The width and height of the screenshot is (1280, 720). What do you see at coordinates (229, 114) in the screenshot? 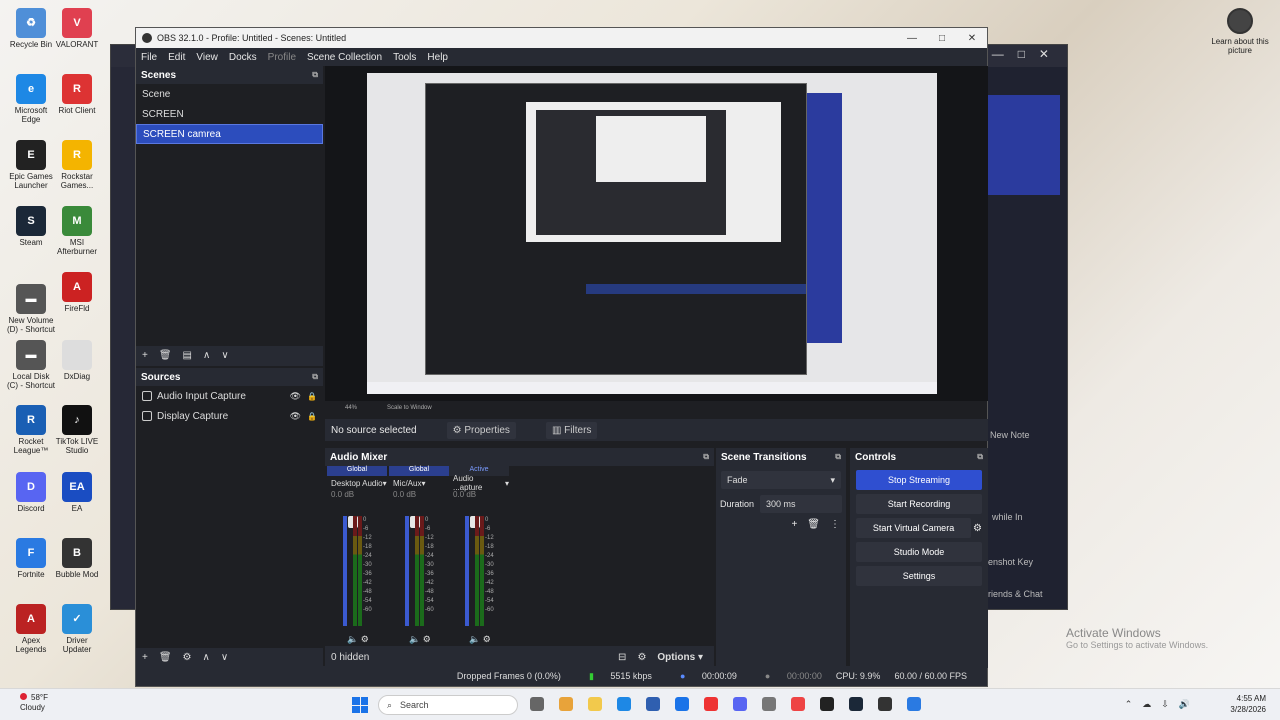
I see `scene-item: SCREEN` at bounding box center [229, 114].